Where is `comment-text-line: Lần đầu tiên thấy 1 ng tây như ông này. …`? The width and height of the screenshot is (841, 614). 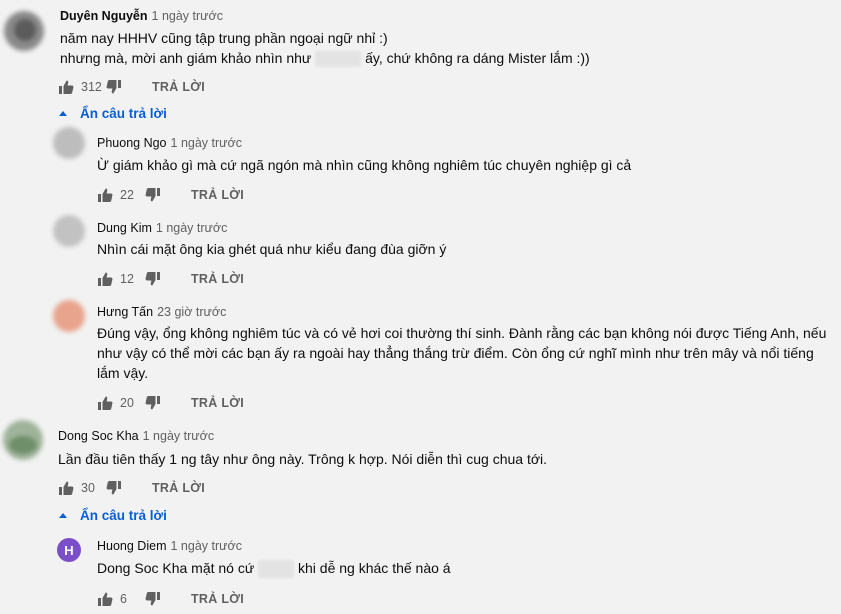 comment-text-line: Lần đầu tiên thấy 1 ng tây như ông này. … is located at coordinates (303, 459).